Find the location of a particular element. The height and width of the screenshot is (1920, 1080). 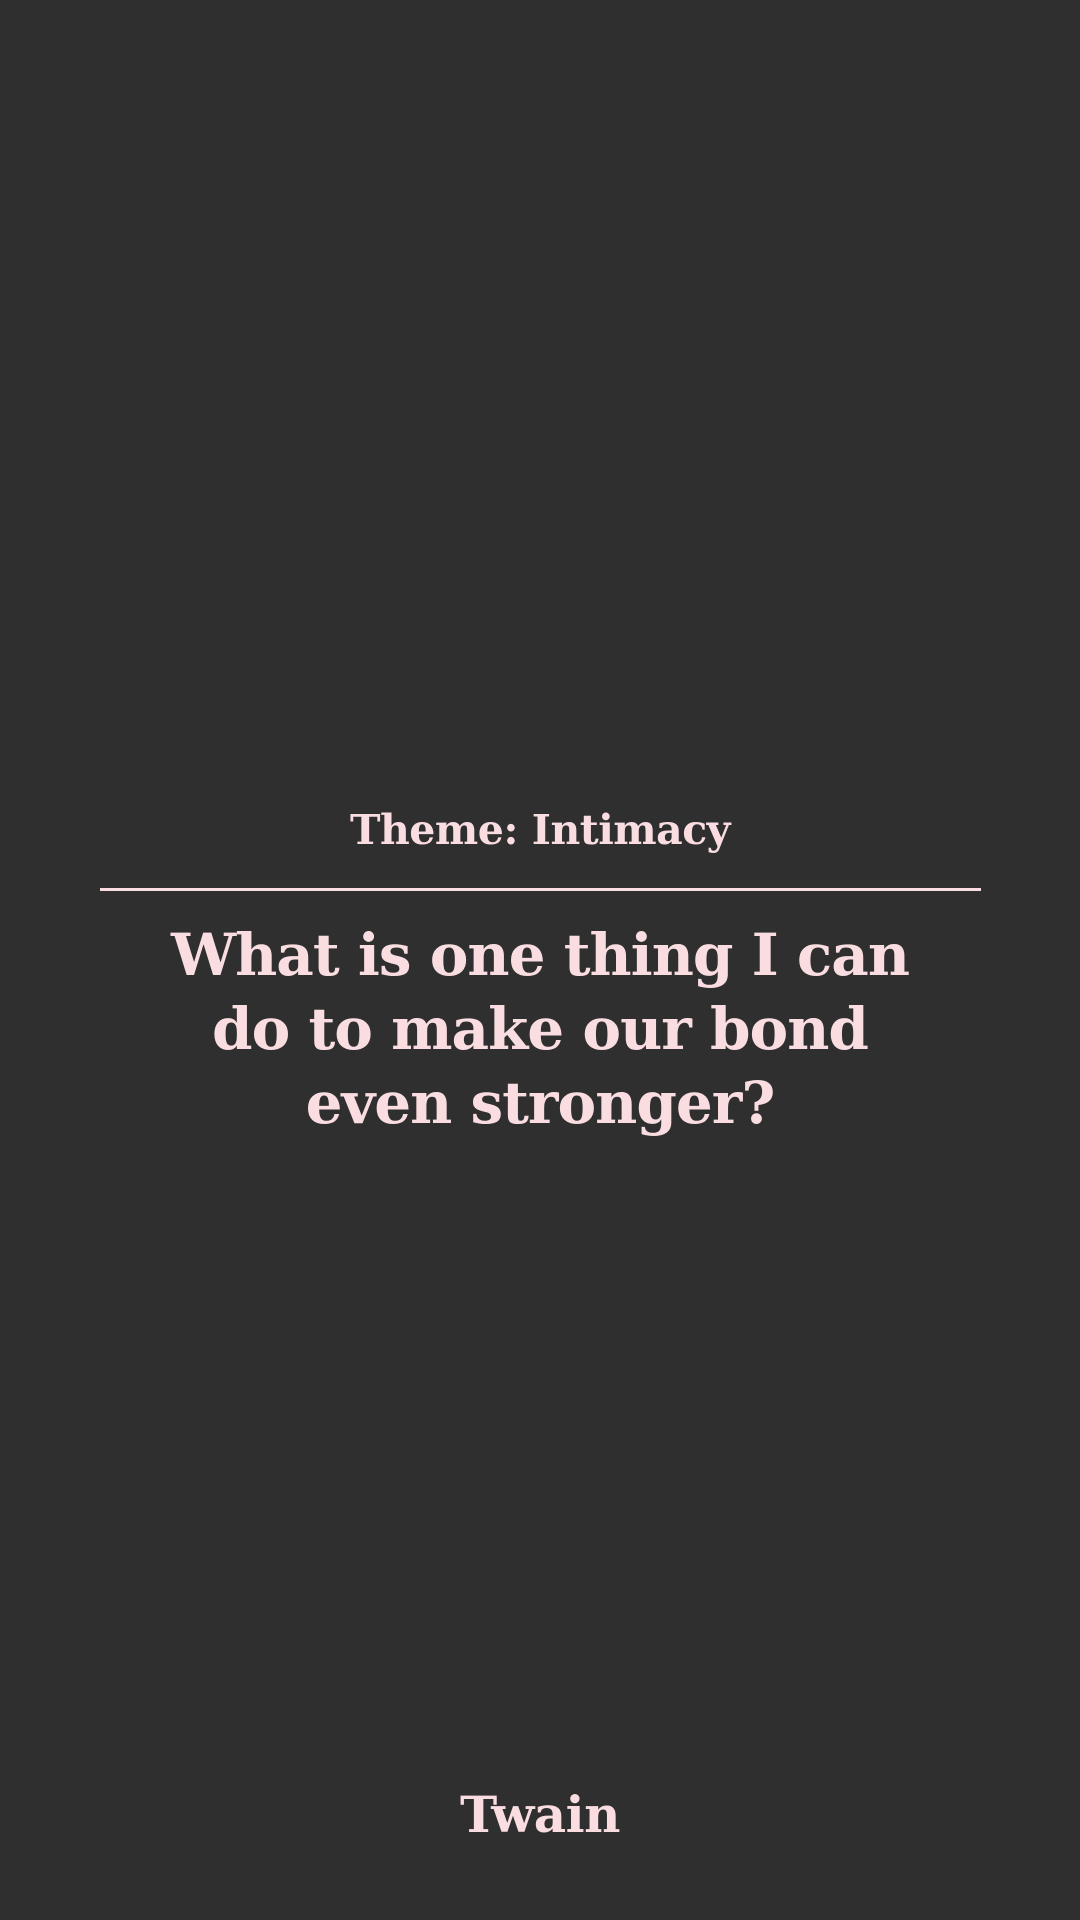

theme-label: Theme: Intimacy is located at coordinates (540, 830).